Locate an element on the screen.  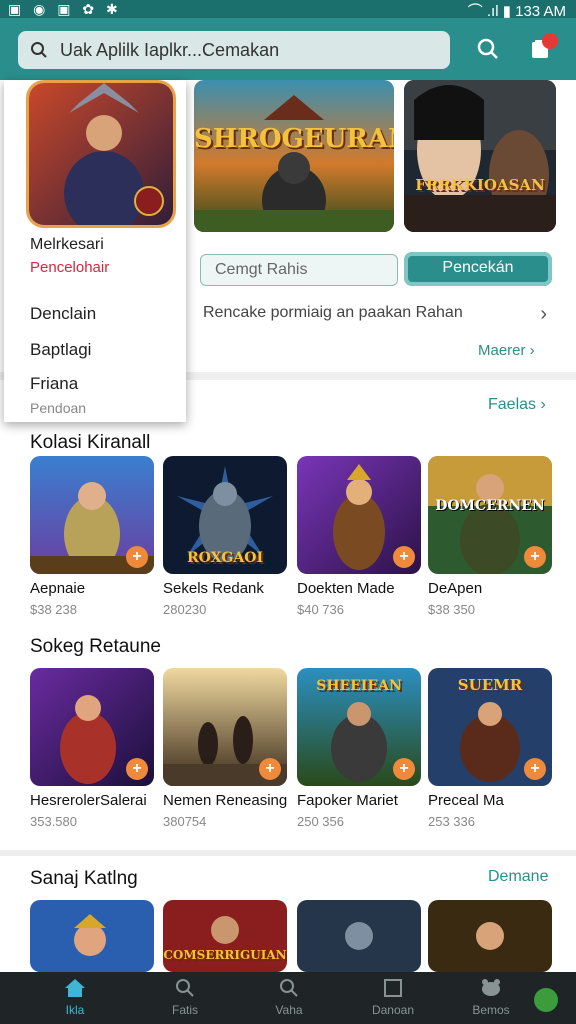
featured-link-row: Rencake pormiaig an paakan Rahan › is located at coordinates (378, 314).